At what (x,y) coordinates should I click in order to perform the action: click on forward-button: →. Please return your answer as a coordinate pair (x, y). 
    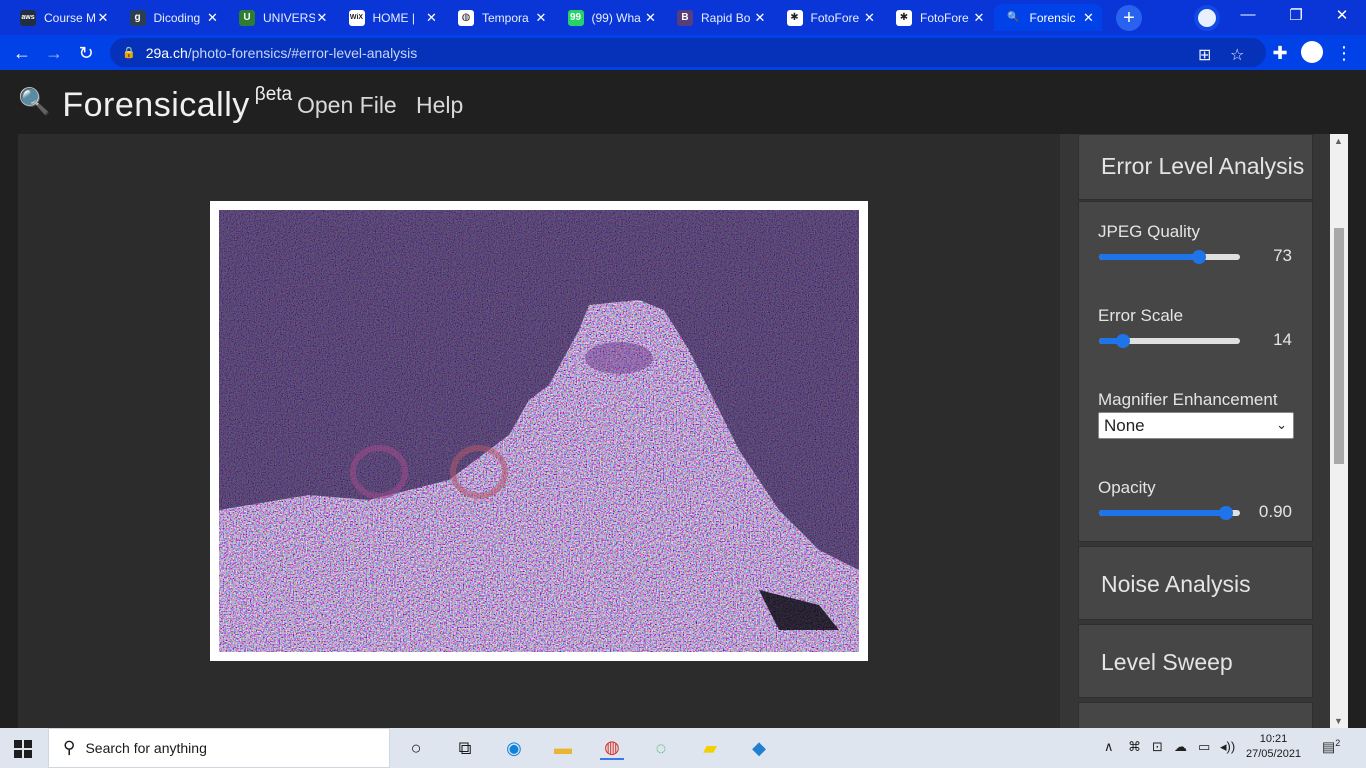
    Looking at the image, I should click on (54, 53).